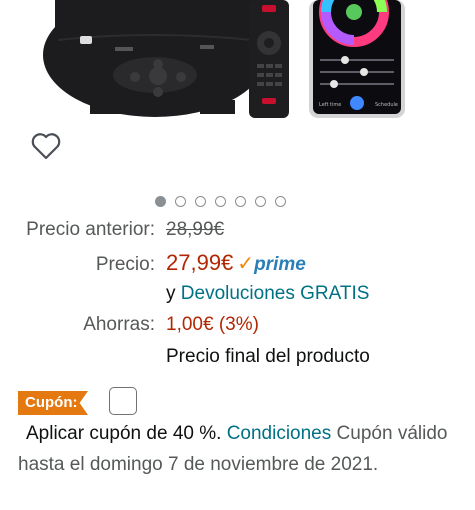 This screenshot has height=510, width=475. I want to click on price-label: Precio:, so click(125, 264).